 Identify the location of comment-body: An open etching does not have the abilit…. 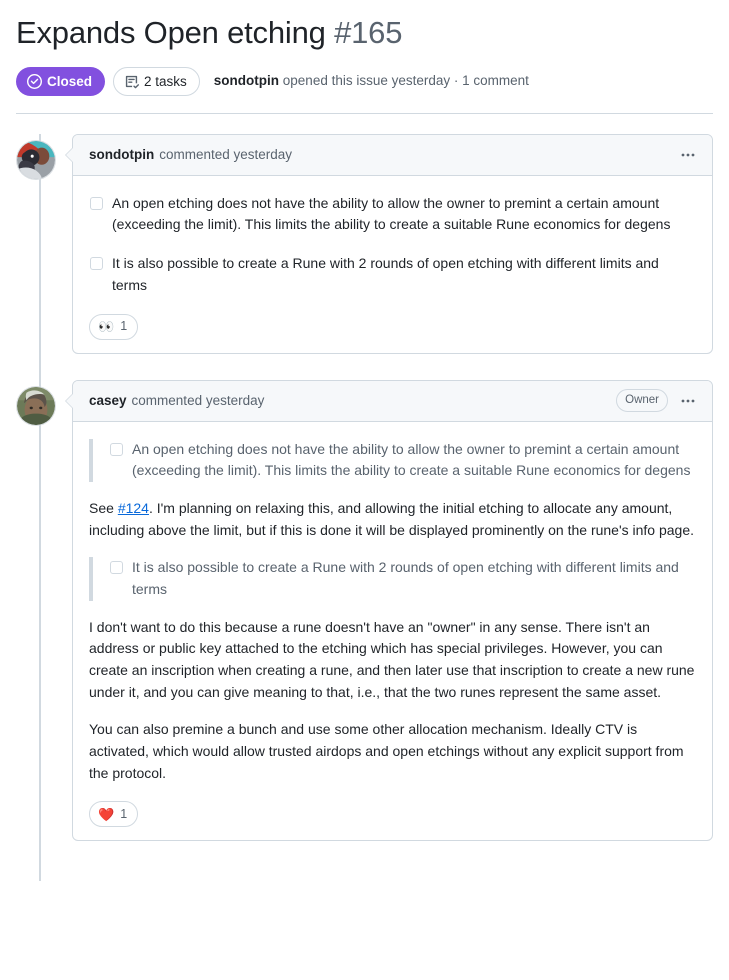
(392, 240).